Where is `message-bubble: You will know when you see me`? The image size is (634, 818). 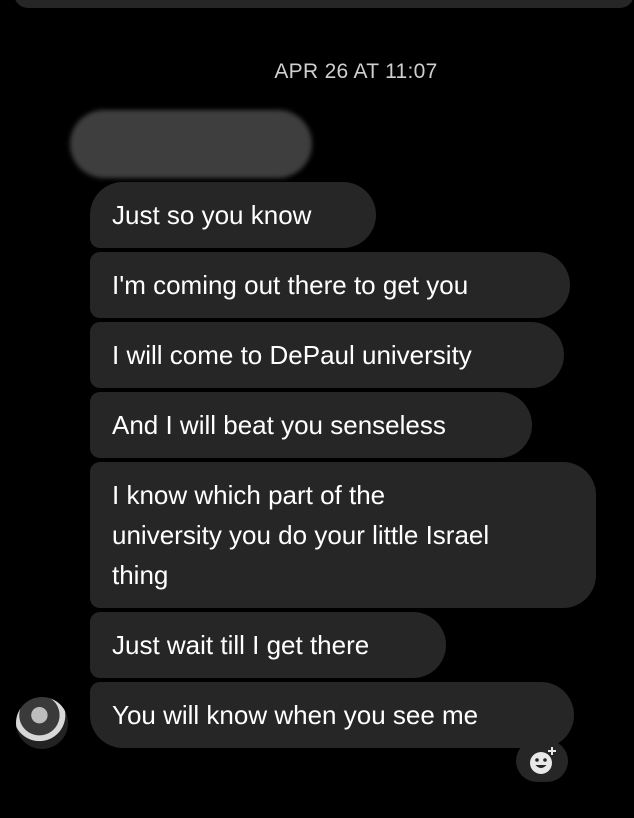
message-bubble: You will know when you see me is located at coordinates (332, 715).